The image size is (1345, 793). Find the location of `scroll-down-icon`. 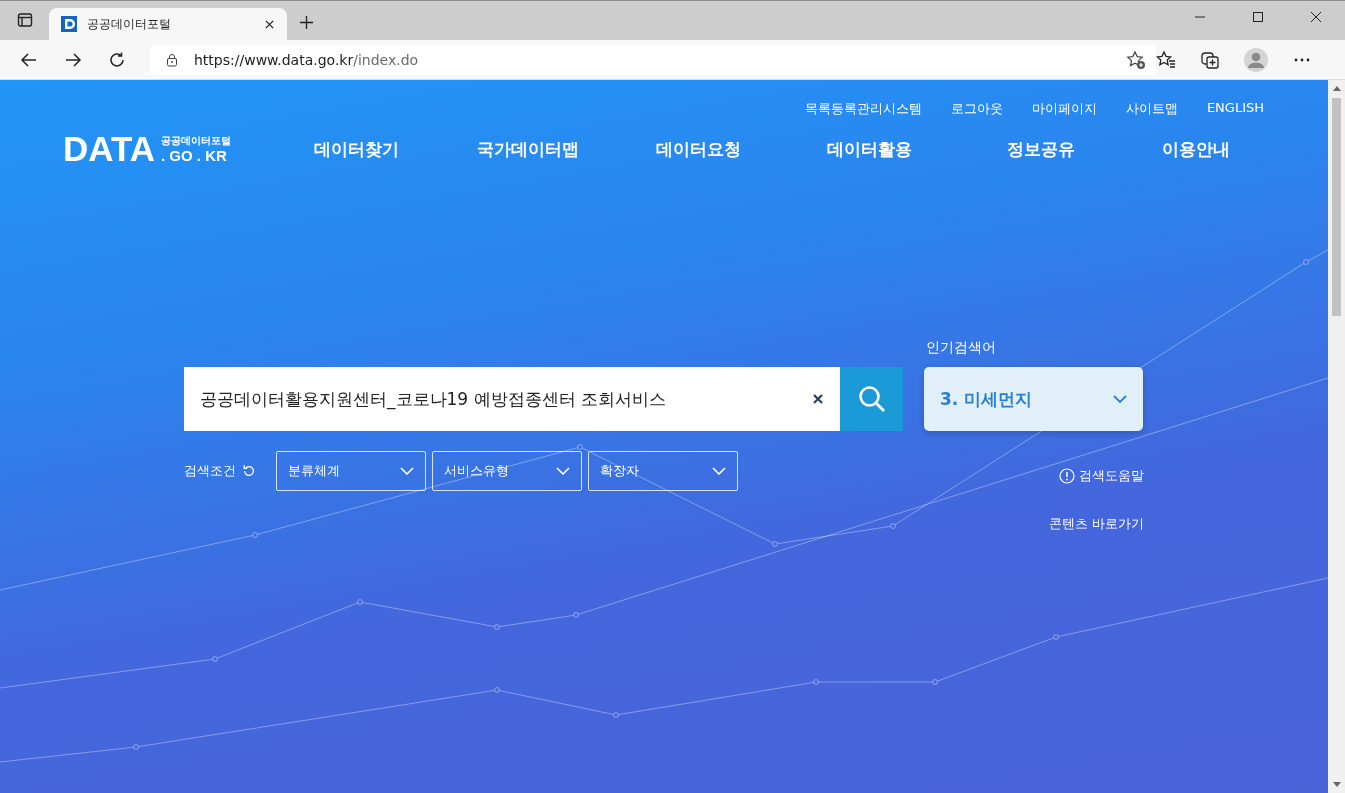

scroll-down-icon is located at coordinates (1336, 785).